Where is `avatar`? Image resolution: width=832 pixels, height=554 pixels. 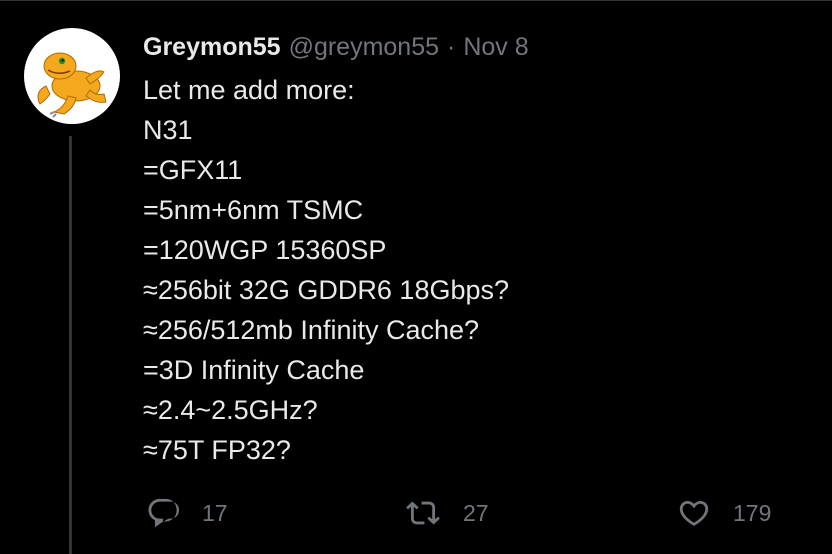
avatar is located at coordinates (72, 76).